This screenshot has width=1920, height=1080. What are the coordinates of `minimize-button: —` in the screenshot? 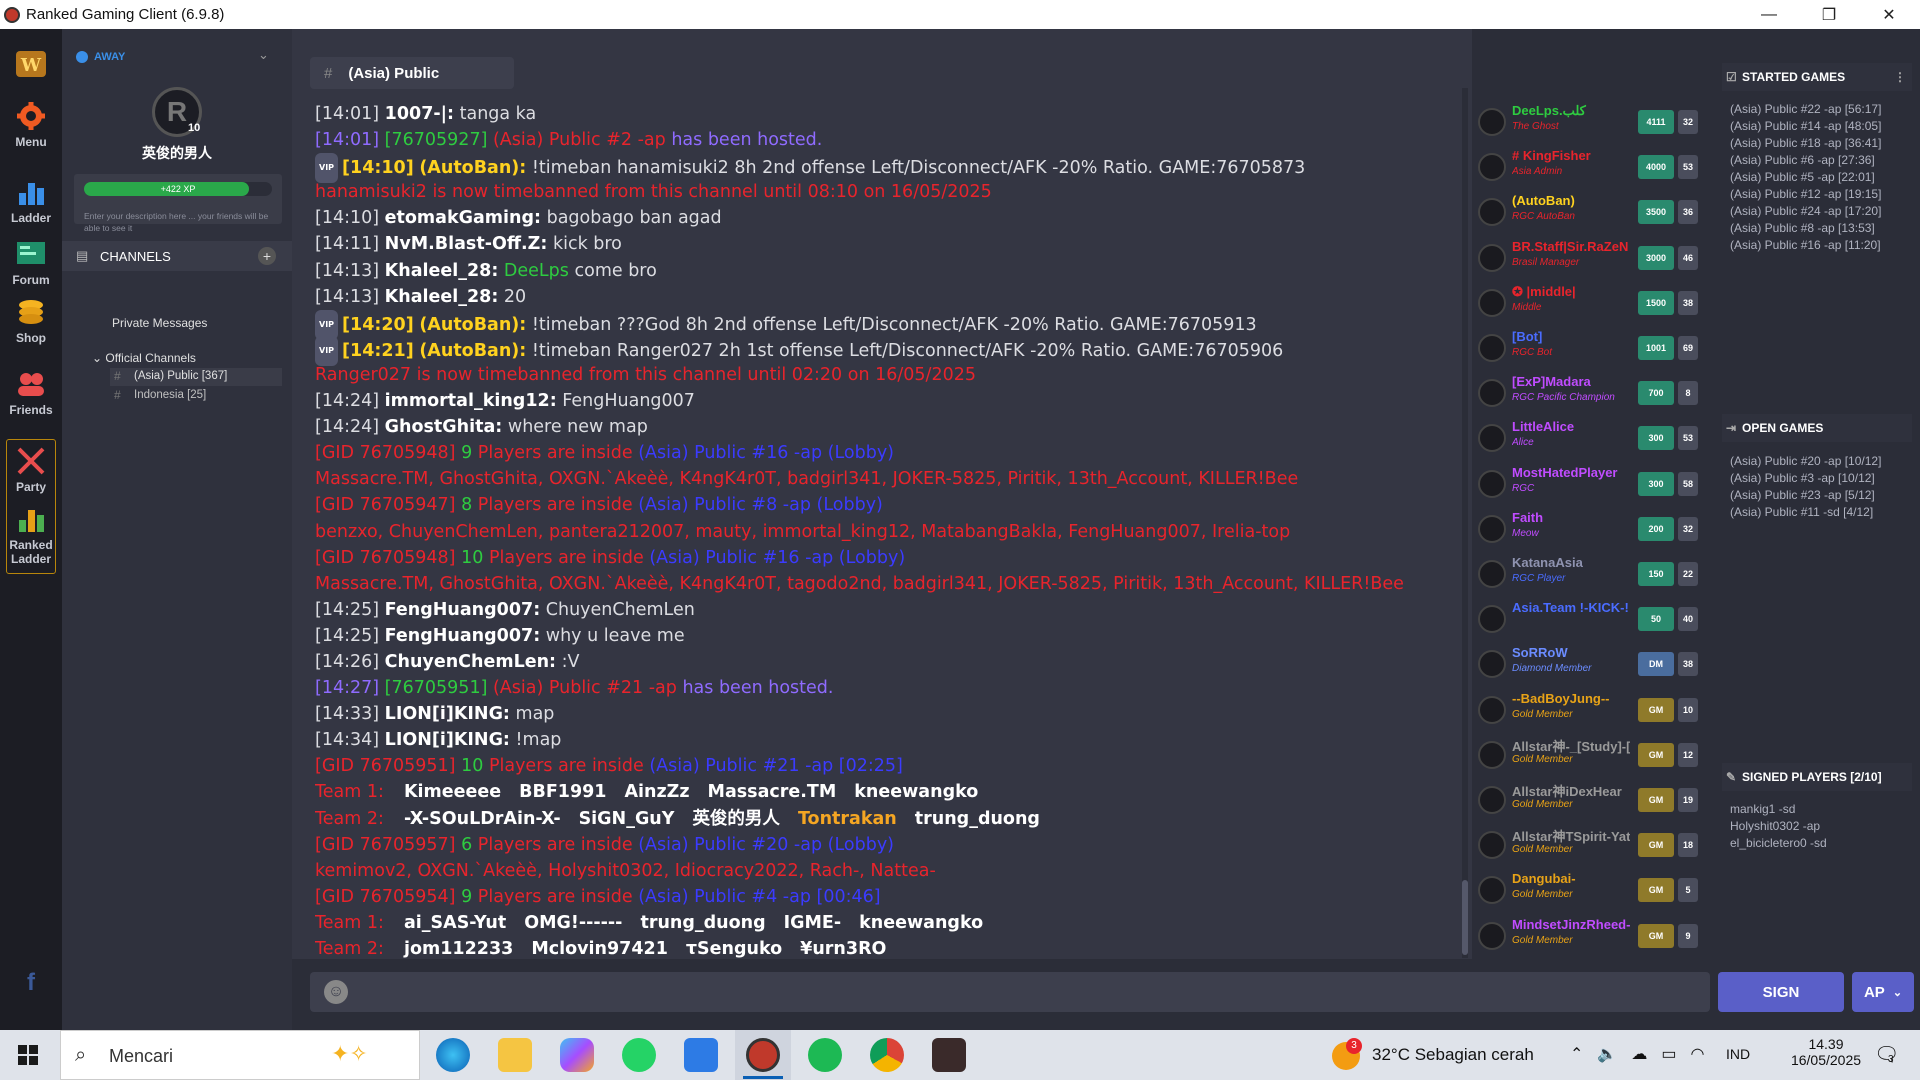 It's located at (1769, 14).